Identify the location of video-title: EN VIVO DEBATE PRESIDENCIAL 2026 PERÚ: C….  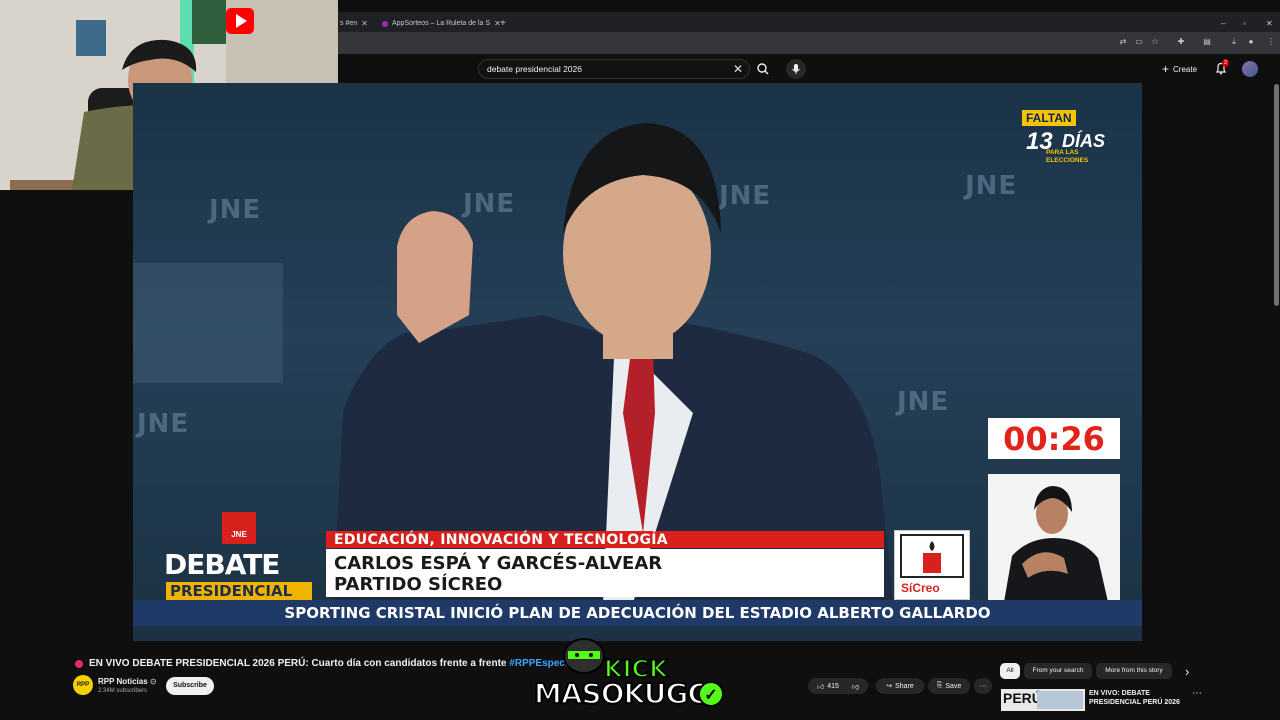
(338, 663).